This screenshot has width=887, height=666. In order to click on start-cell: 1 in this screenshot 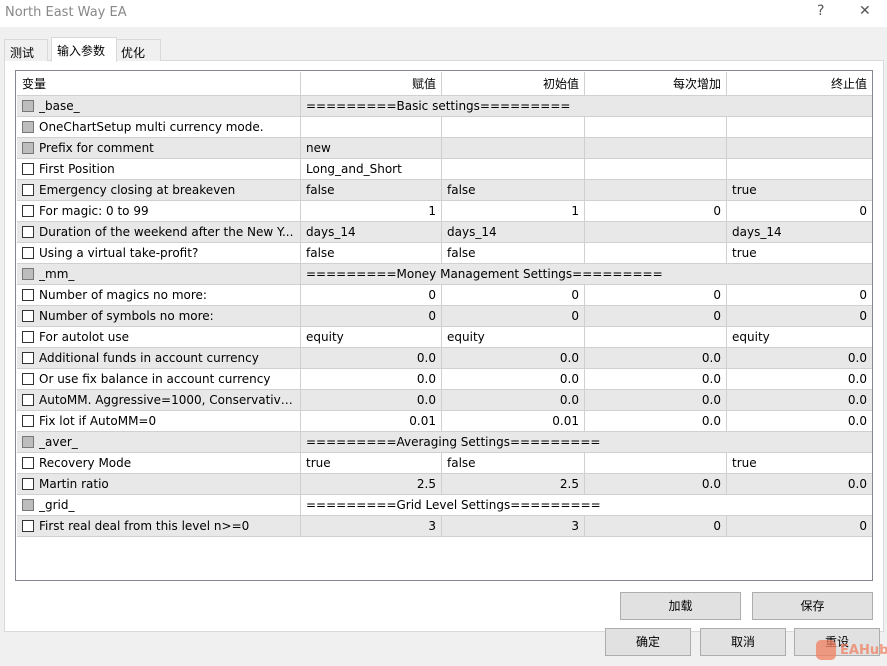, I will do `click(513, 211)`.